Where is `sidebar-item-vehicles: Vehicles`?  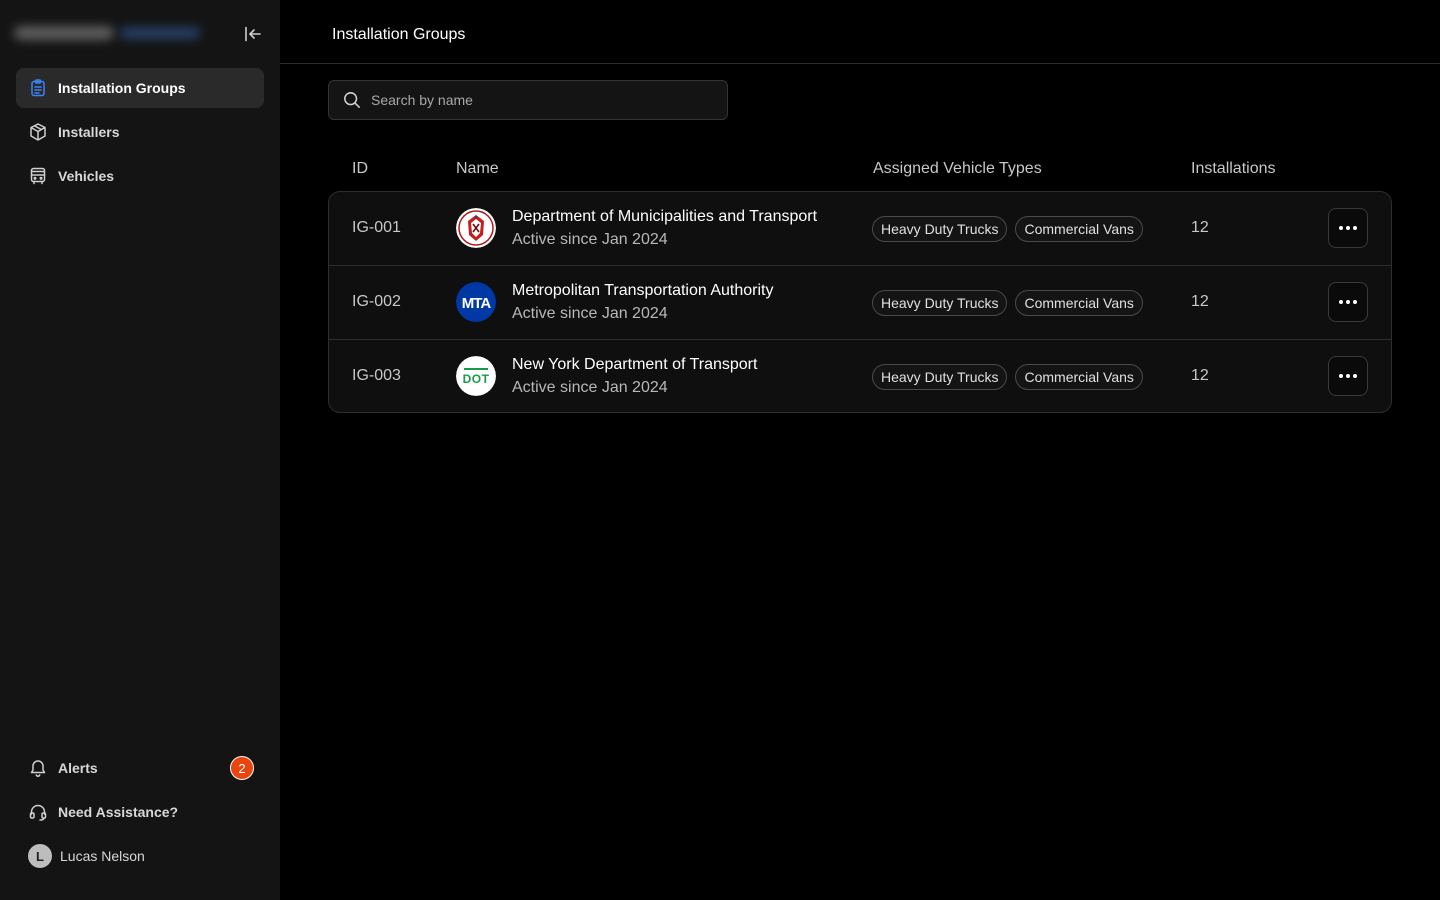
sidebar-item-vehicles: Vehicles is located at coordinates (140, 176).